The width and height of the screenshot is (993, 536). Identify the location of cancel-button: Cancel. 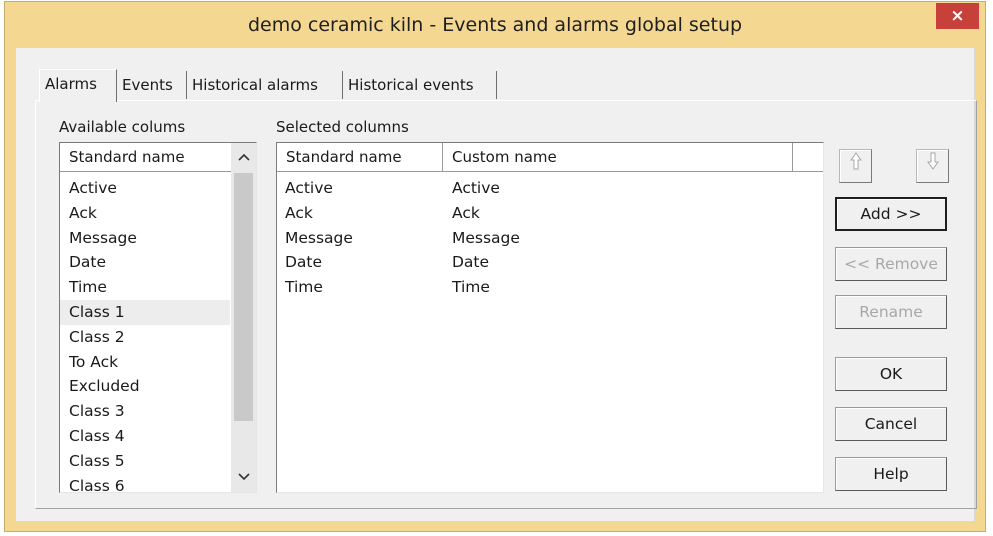
(891, 424).